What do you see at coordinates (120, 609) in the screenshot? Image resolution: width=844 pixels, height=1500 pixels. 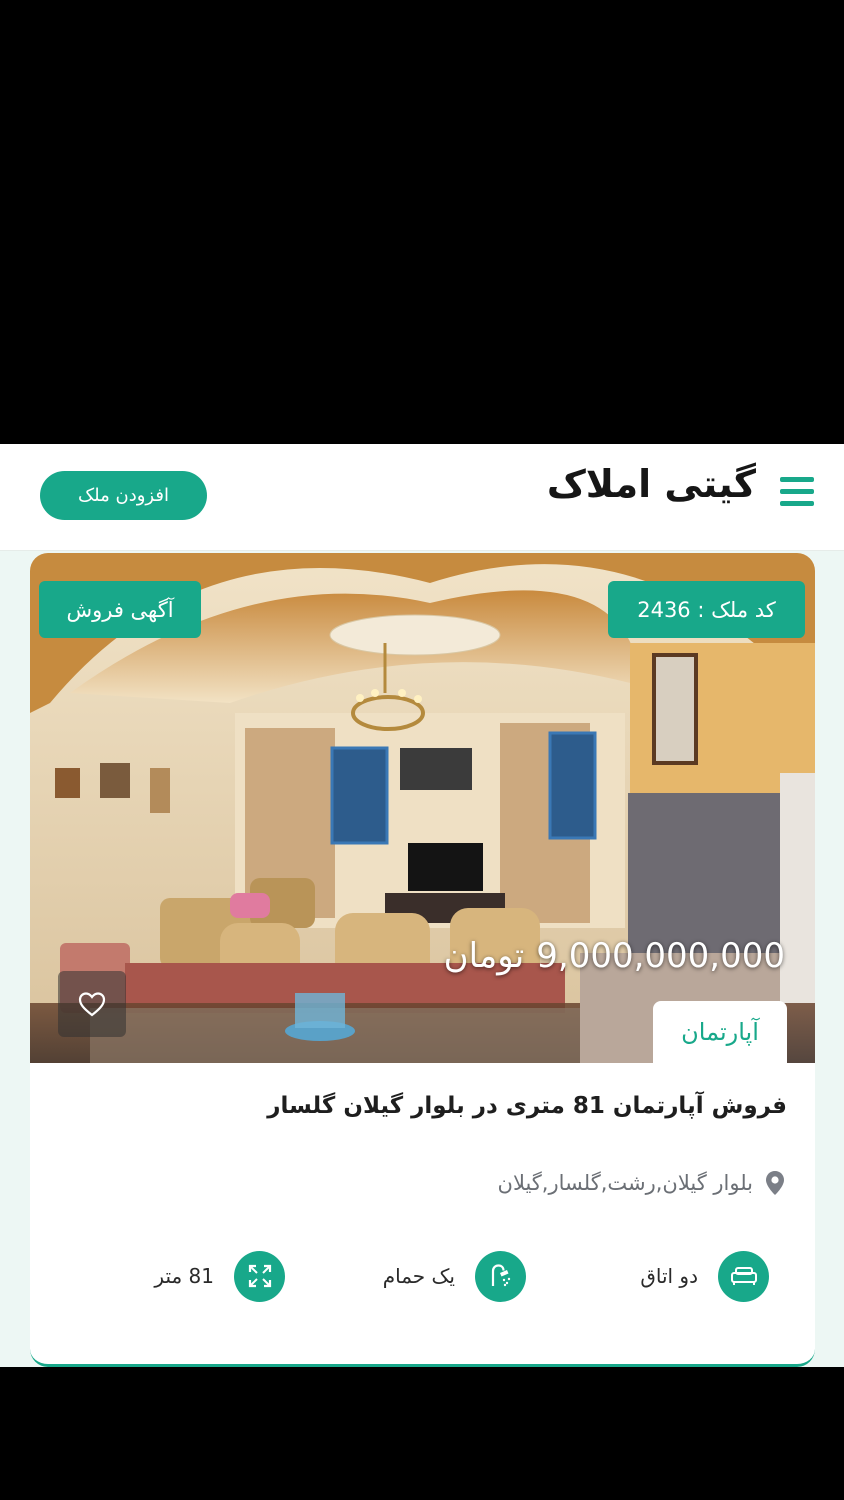 I see `sale-ad-badge: آگهی فروش` at bounding box center [120, 609].